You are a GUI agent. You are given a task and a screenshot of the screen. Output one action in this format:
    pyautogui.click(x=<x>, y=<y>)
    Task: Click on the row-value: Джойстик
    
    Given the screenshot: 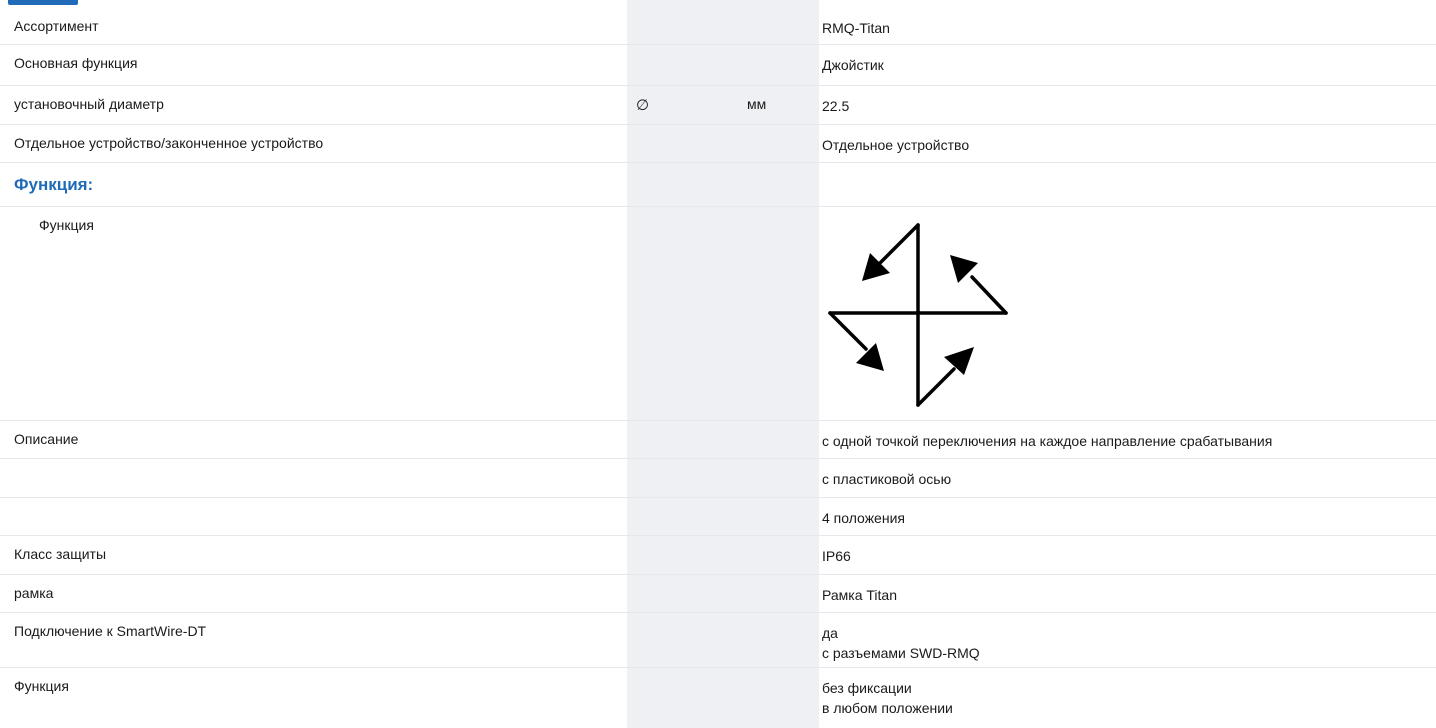 What is the action you would take?
    pyautogui.click(x=853, y=65)
    